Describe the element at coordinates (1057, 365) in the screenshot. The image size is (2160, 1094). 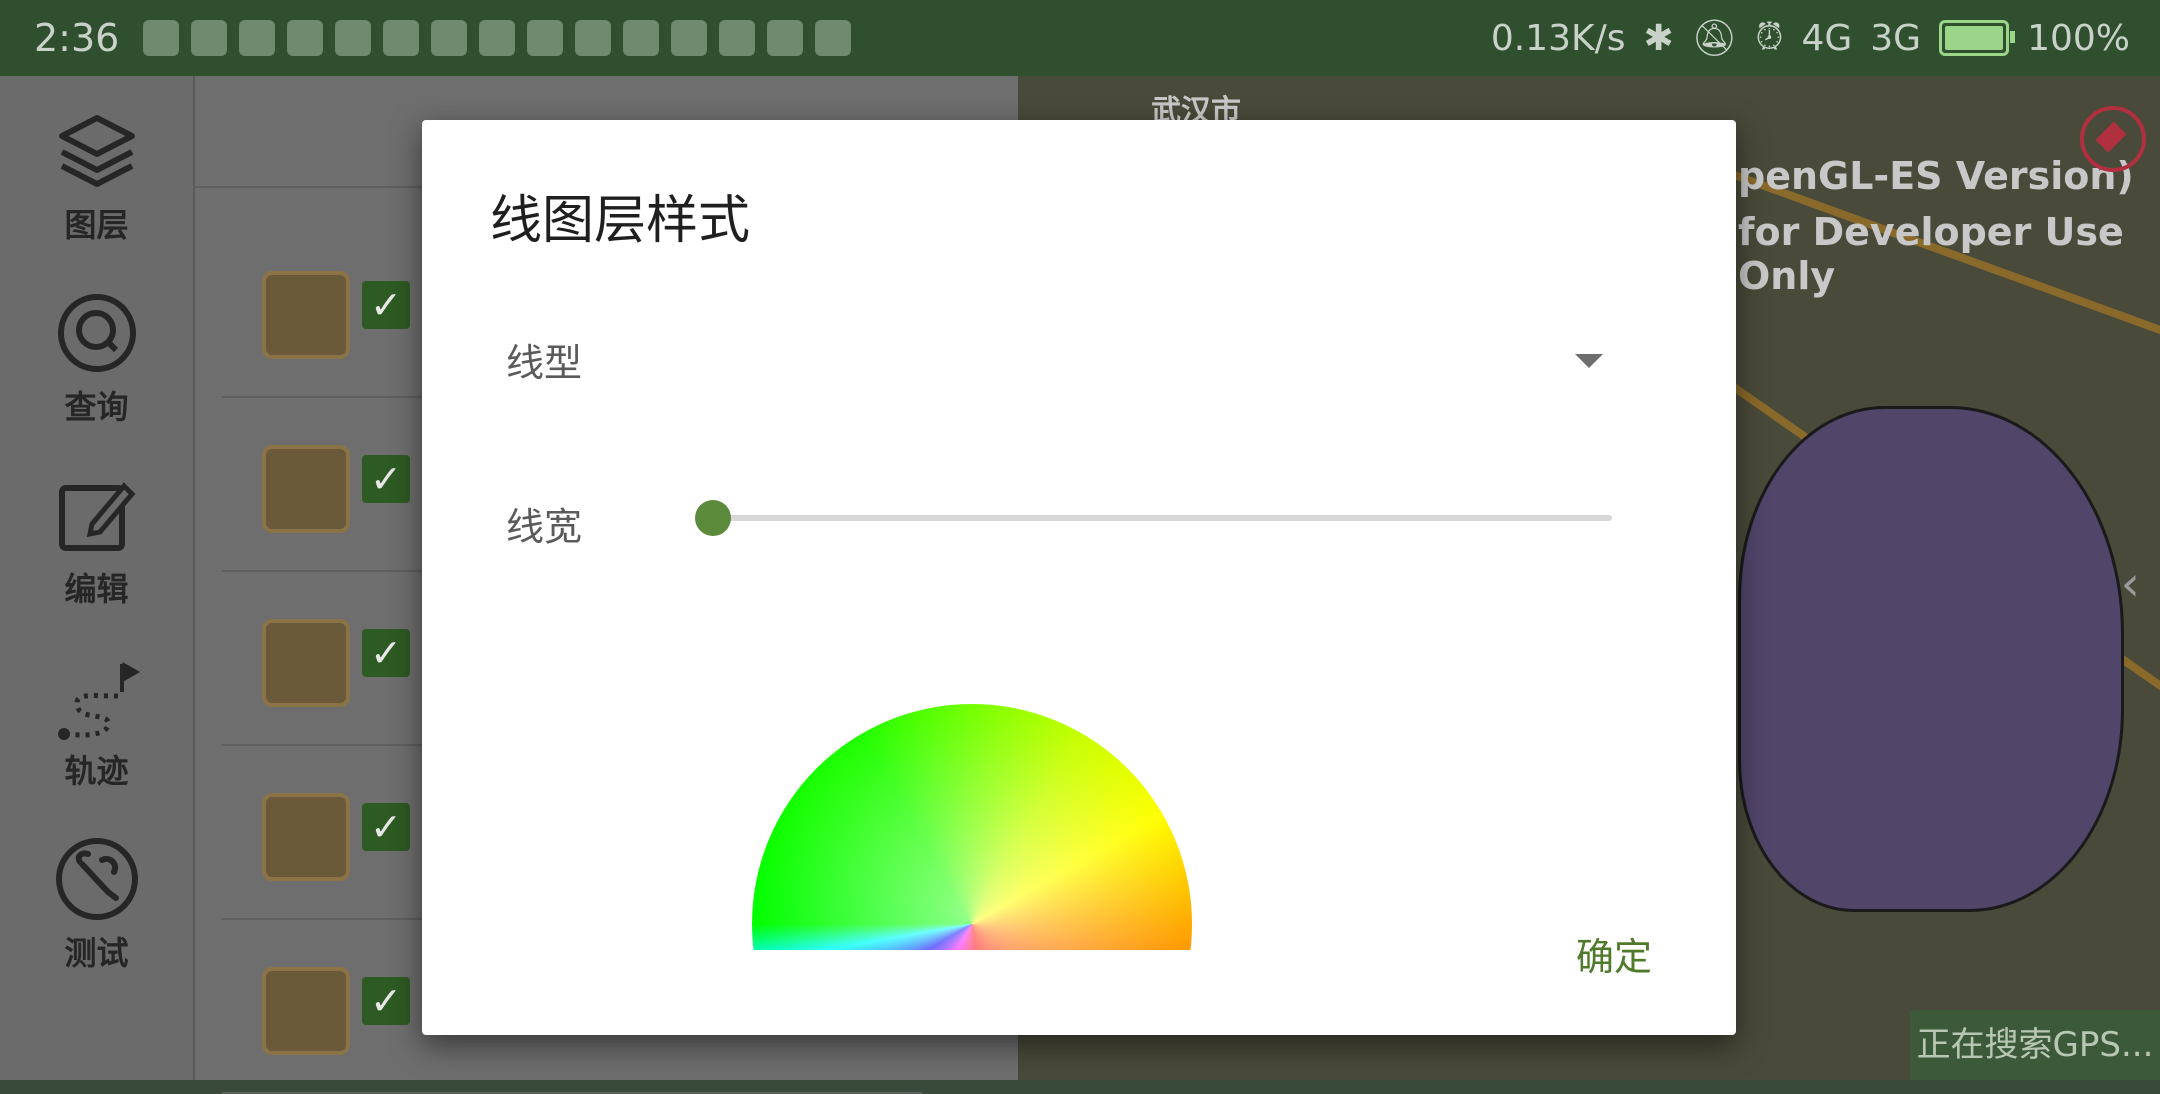
I see `line-type-dropdown` at that location.